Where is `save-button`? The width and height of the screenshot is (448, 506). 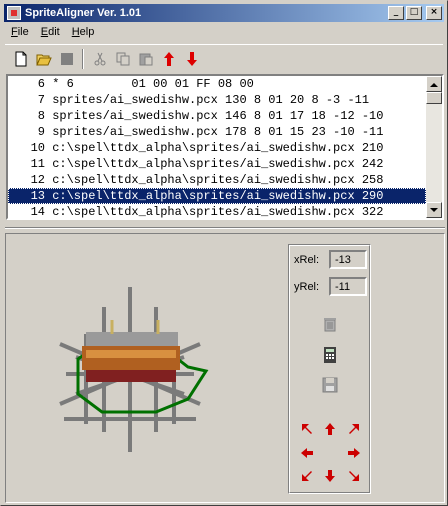 save-button is located at coordinates (66, 59).